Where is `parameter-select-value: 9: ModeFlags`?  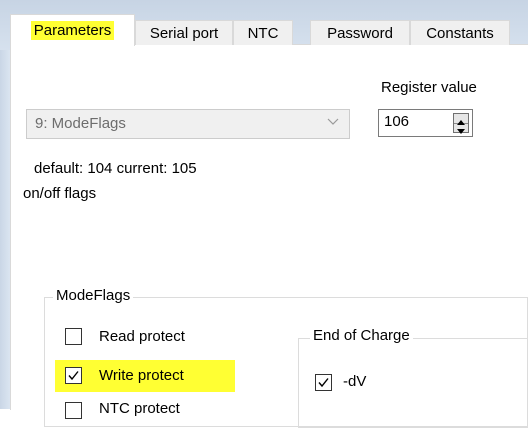 parameter-select-value: 9: ModeFlags is located at coordinates (80, 123).